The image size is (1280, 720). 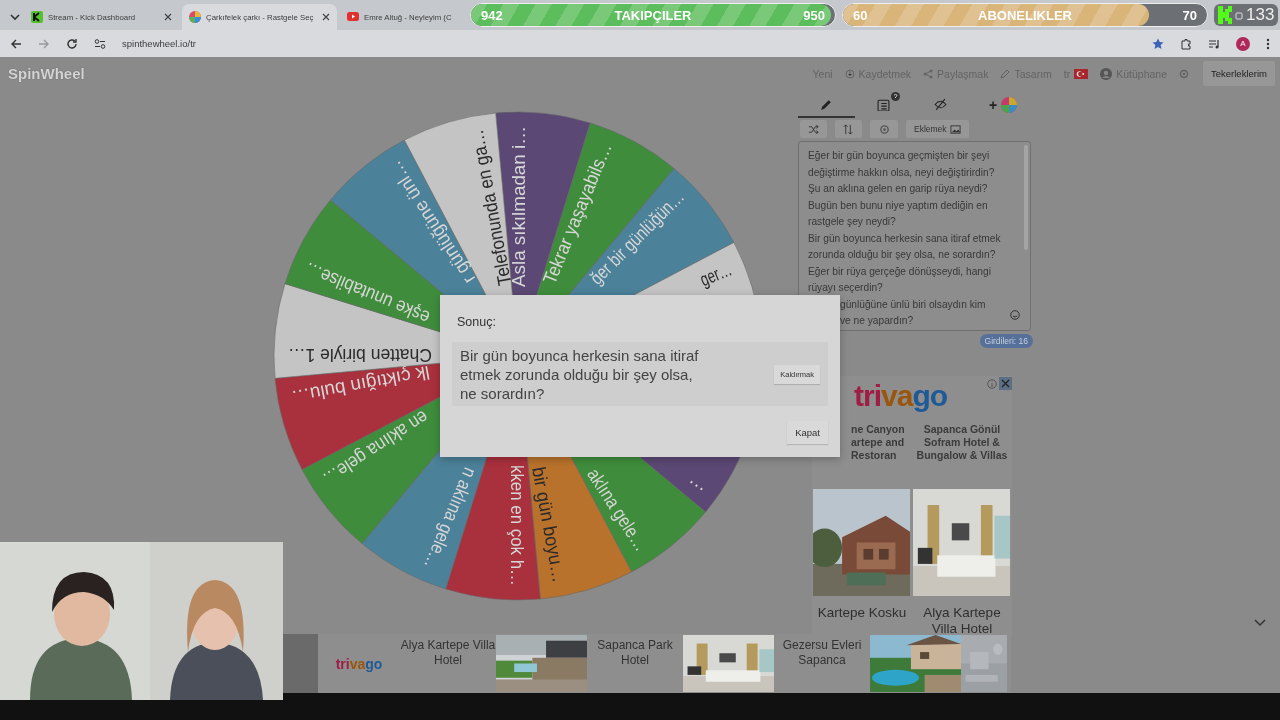 What do you see at coordinates (955, 129) in the screenshot?
I see `image-icon` at bounding box center [955, 129].